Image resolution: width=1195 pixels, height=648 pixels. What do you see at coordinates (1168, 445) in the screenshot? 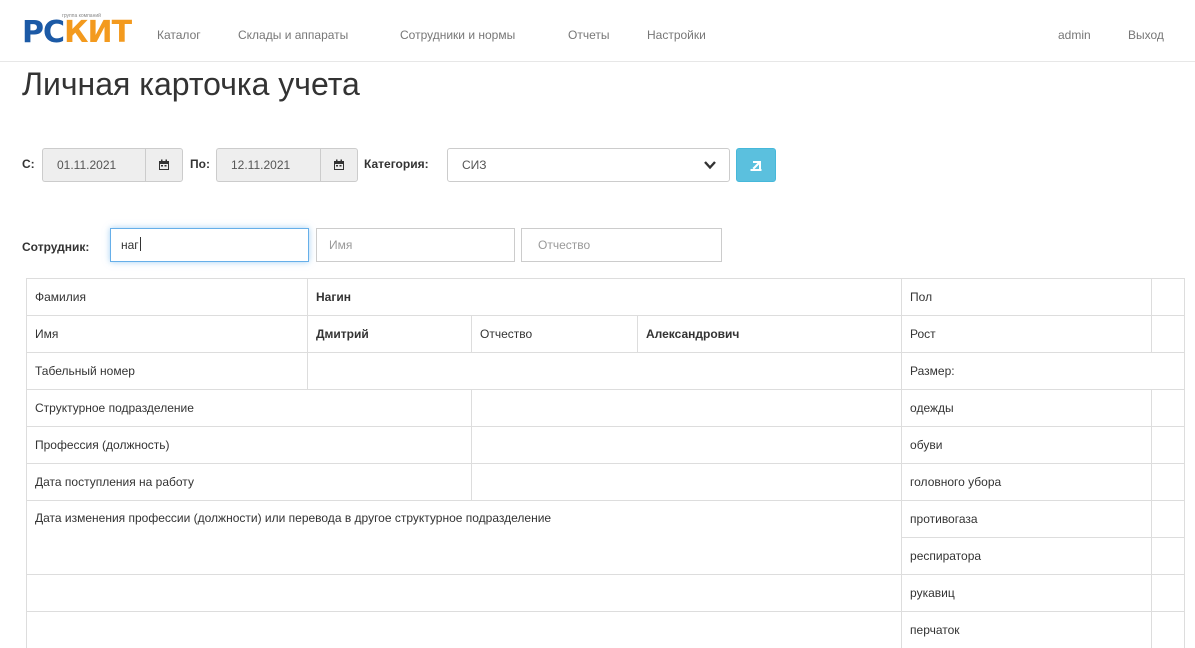
I see `shoes-size-value-cell` at bounding box center [1168, 445].